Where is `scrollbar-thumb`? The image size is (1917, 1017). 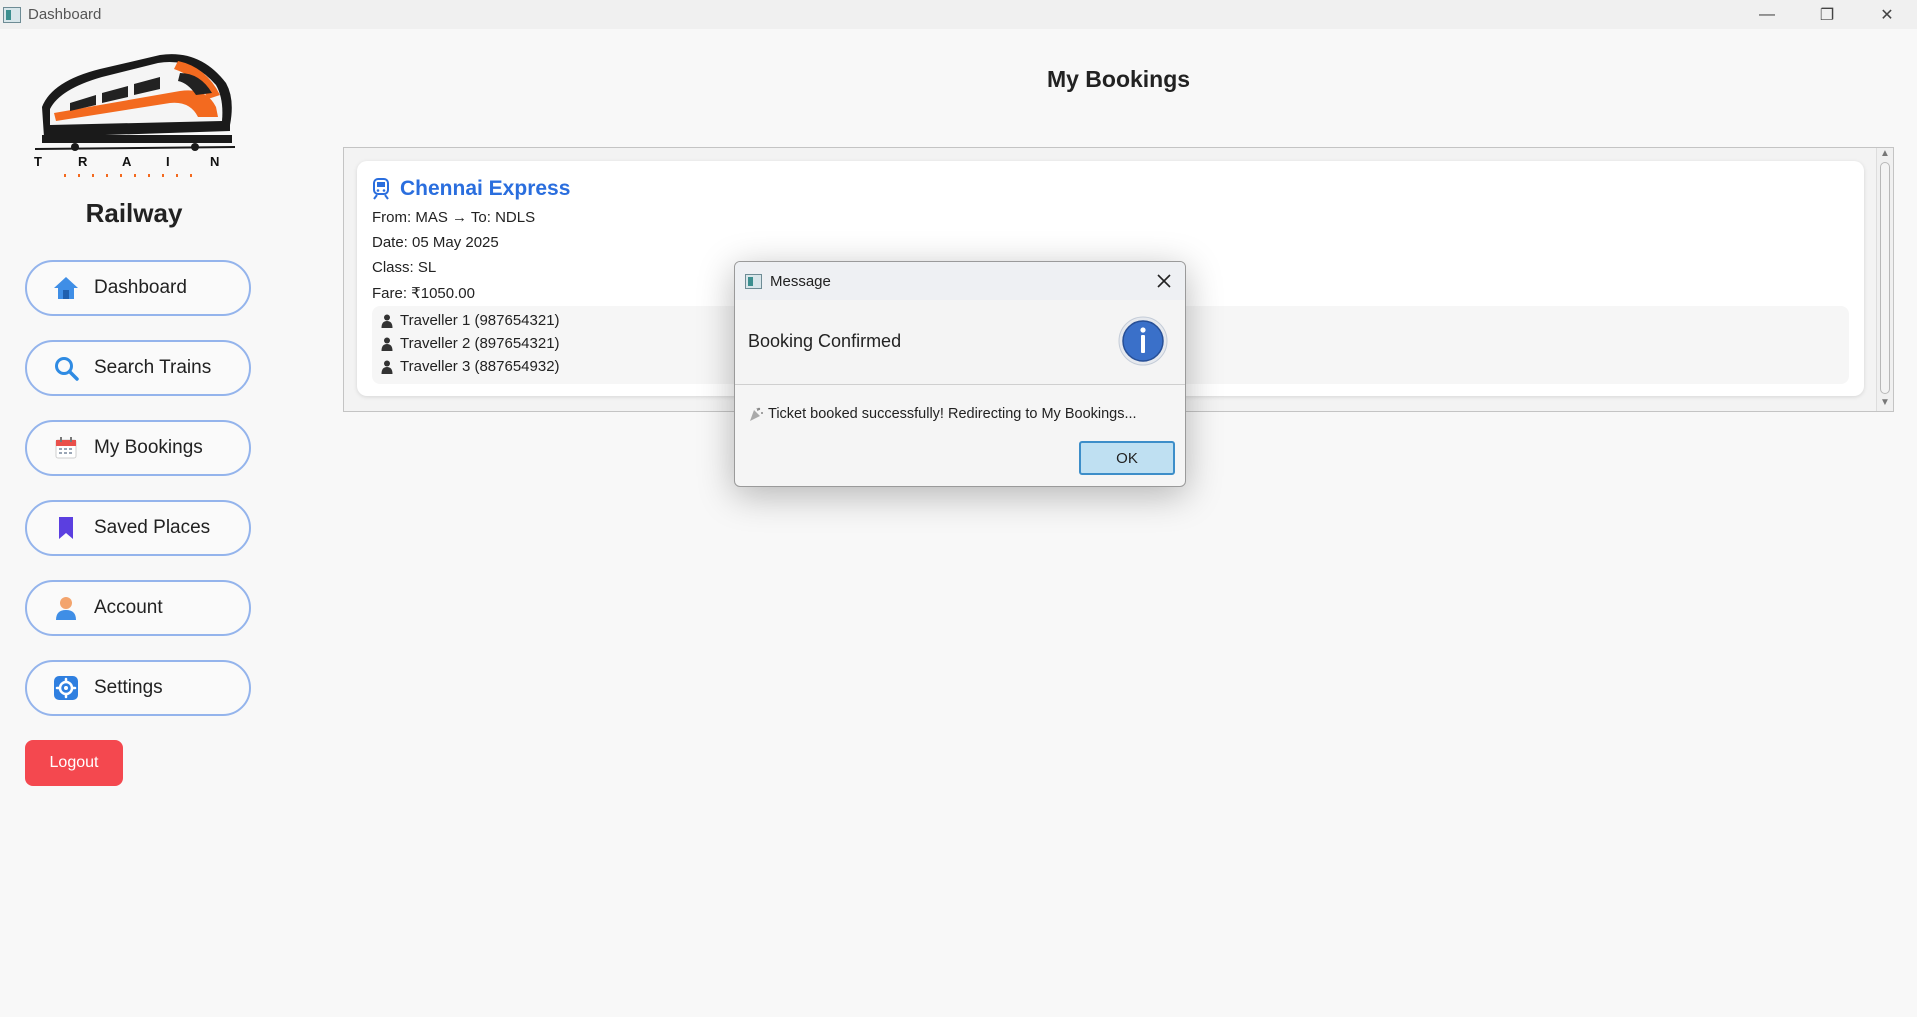
scrollbar-thumb is located at coordinates (1885, 278).